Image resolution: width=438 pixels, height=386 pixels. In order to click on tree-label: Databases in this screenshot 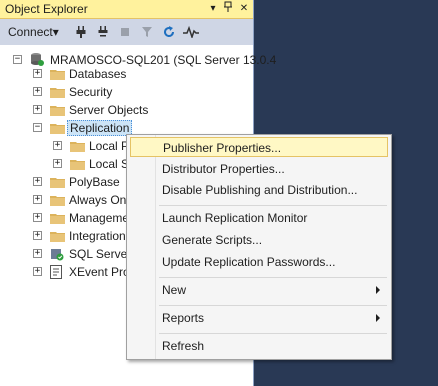, I will do `click(98, 74)`.